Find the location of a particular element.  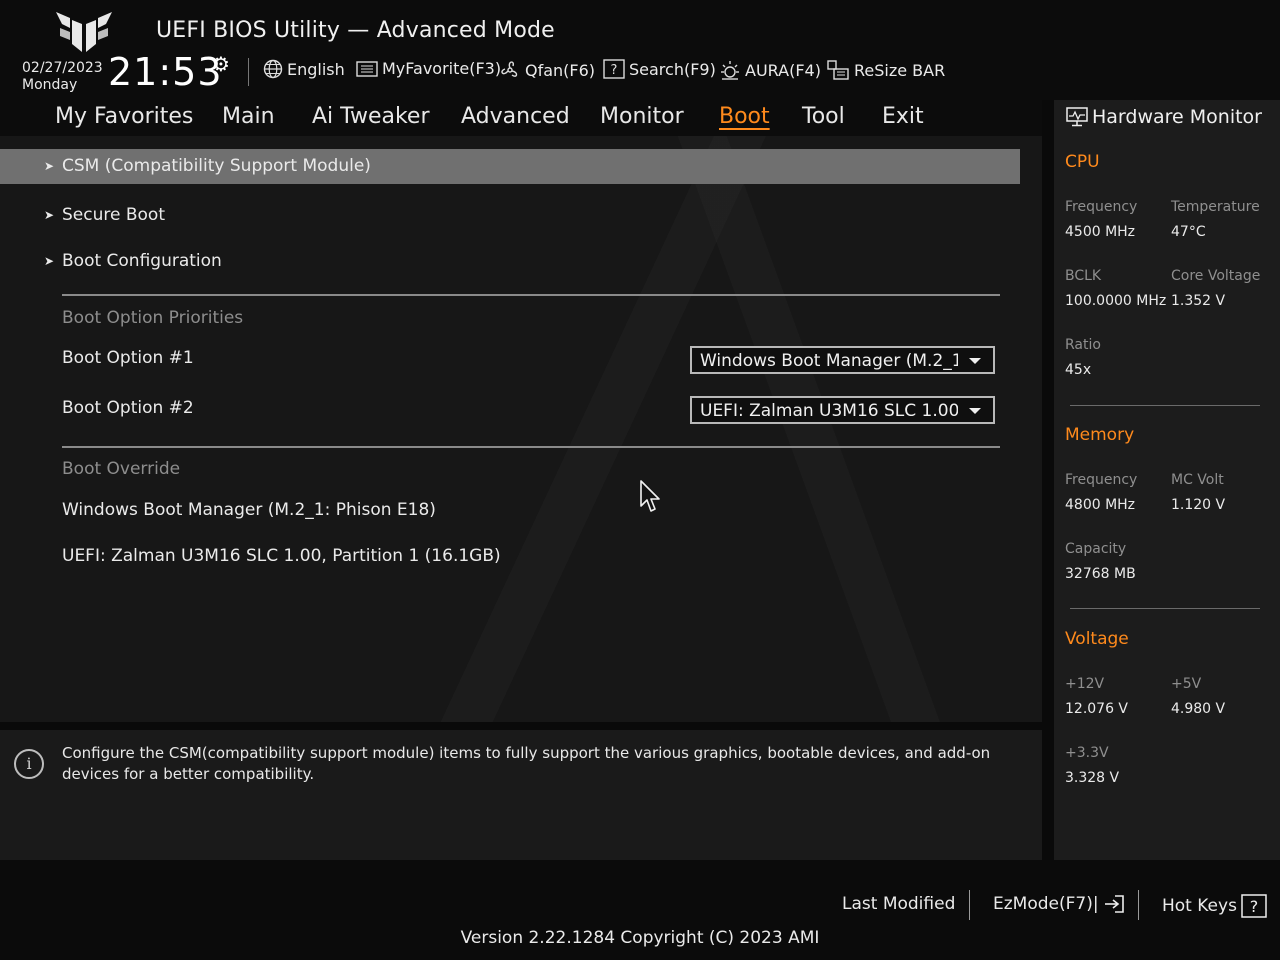

cpu-temperature-value: 47°C is located at coordinates (1188, 232).